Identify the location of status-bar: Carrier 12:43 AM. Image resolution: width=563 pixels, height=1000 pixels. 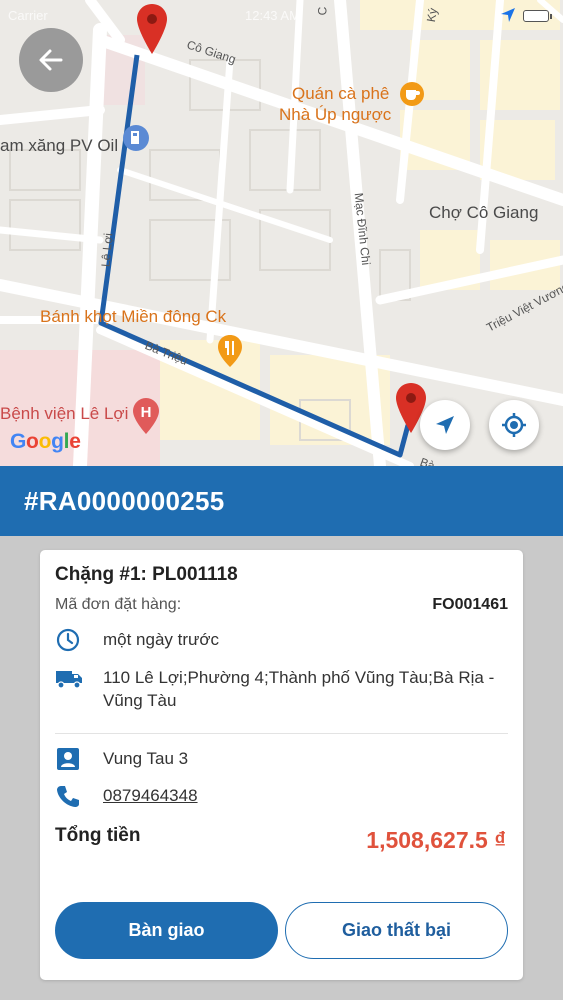
(281, 16).